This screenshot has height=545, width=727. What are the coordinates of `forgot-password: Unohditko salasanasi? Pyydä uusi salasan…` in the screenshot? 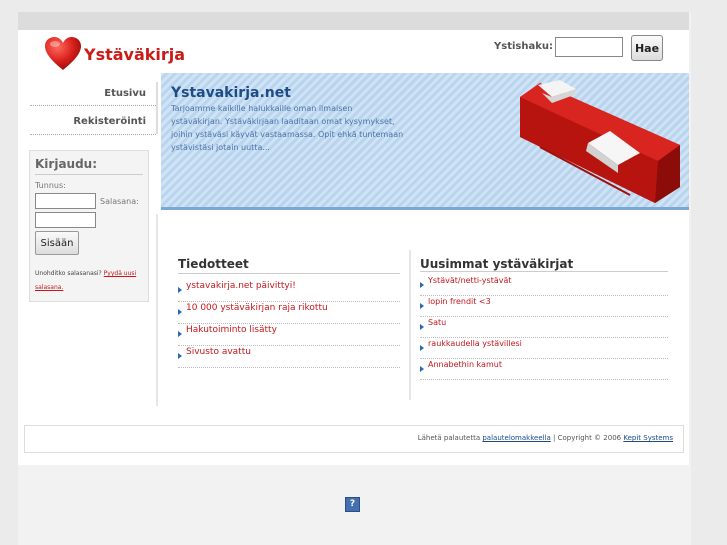 It's located at (90, 281).